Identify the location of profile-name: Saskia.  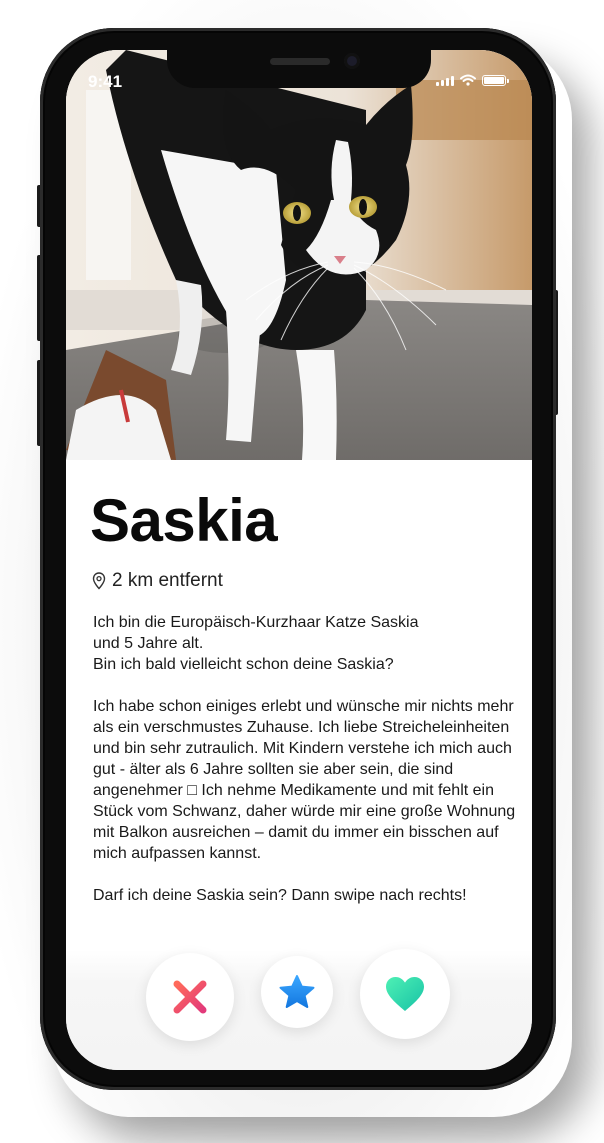
(184, 520).